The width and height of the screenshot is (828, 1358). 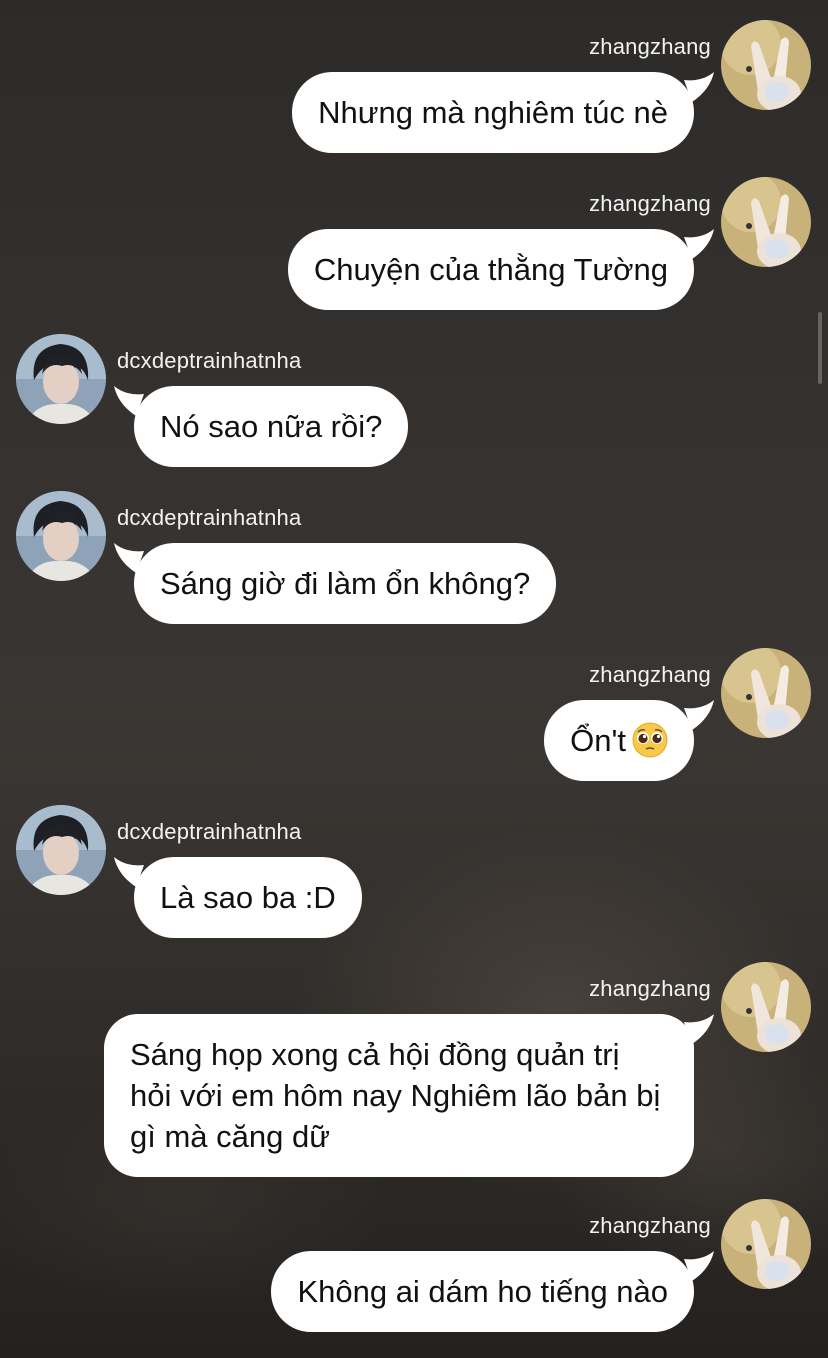 I want to click on message-bubble: Sáng giờ đi làm ổn không?, so click(x=345, y=583).